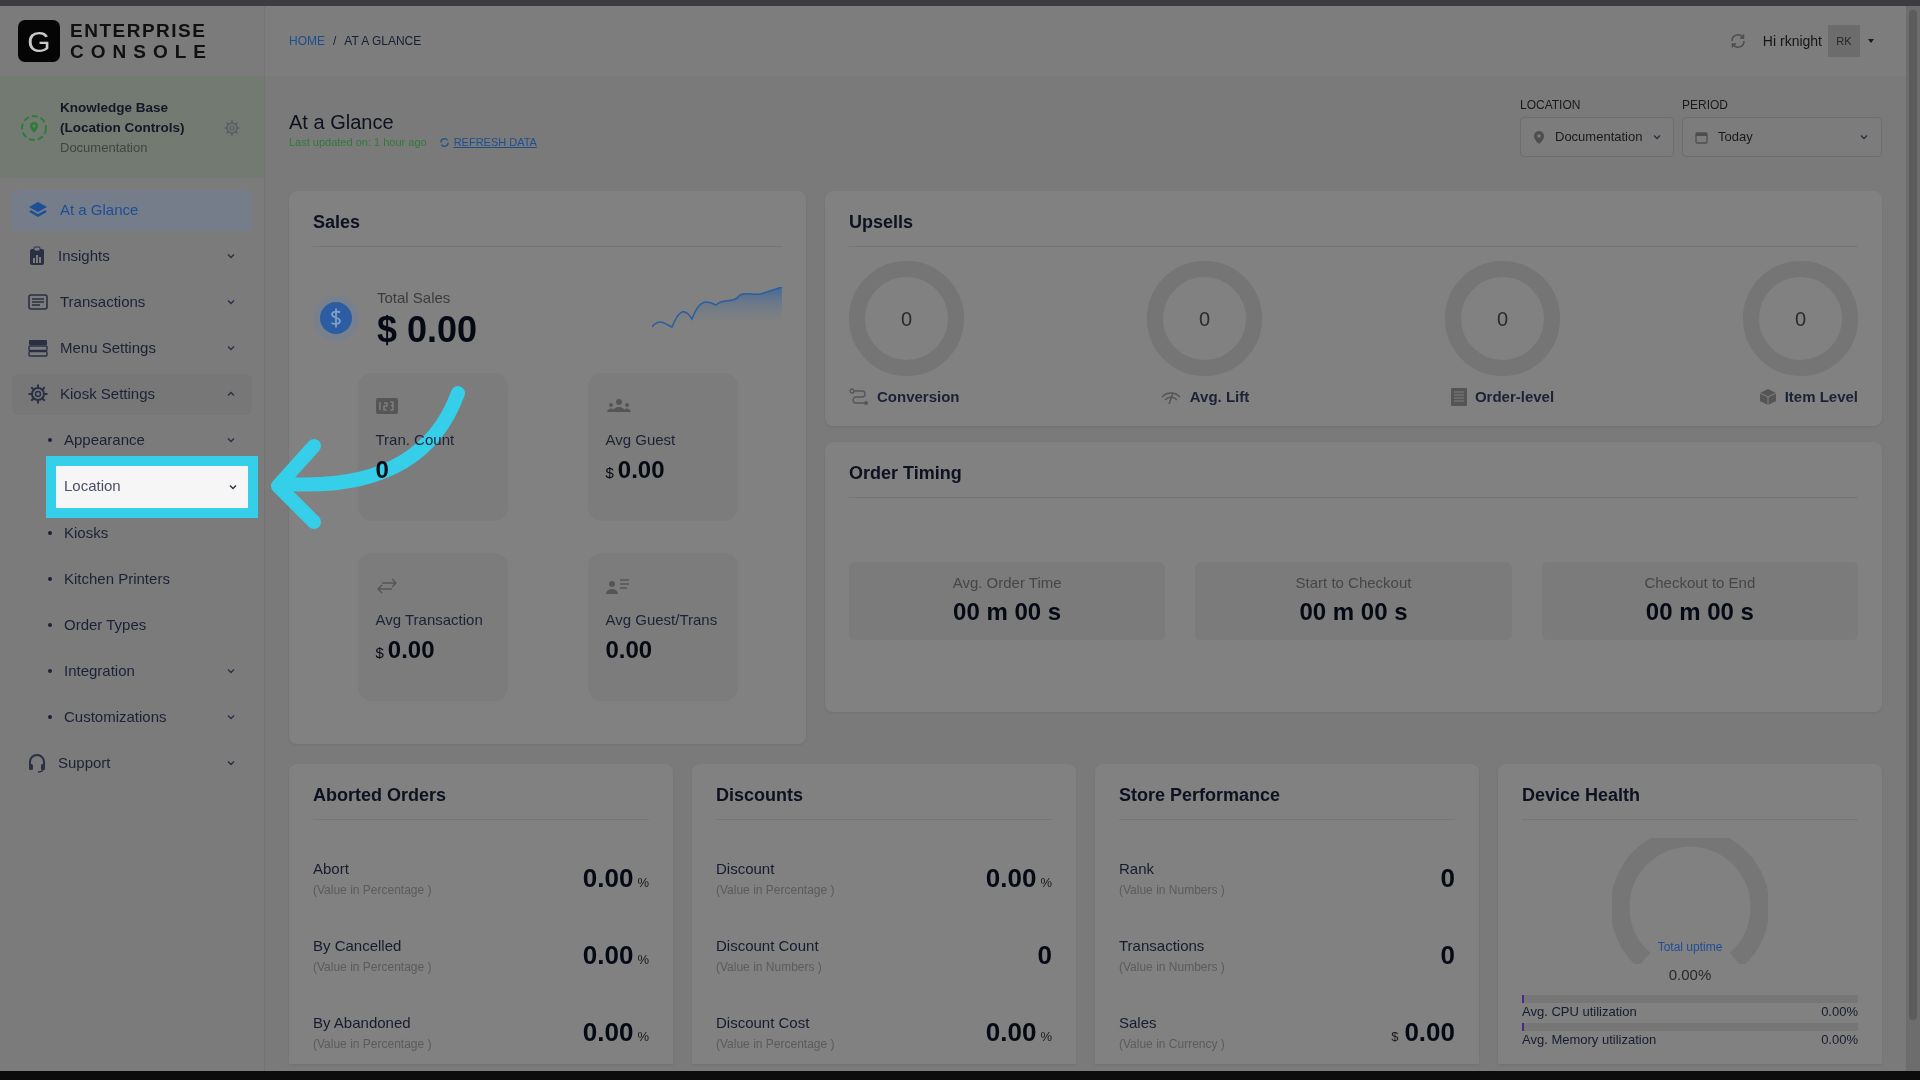 The image size is (1920, 1080). What do you see at coordinates (307, 41) in the screenshot?
I see `breadcrumb-link: HOME` at bounding box center [307, 41].